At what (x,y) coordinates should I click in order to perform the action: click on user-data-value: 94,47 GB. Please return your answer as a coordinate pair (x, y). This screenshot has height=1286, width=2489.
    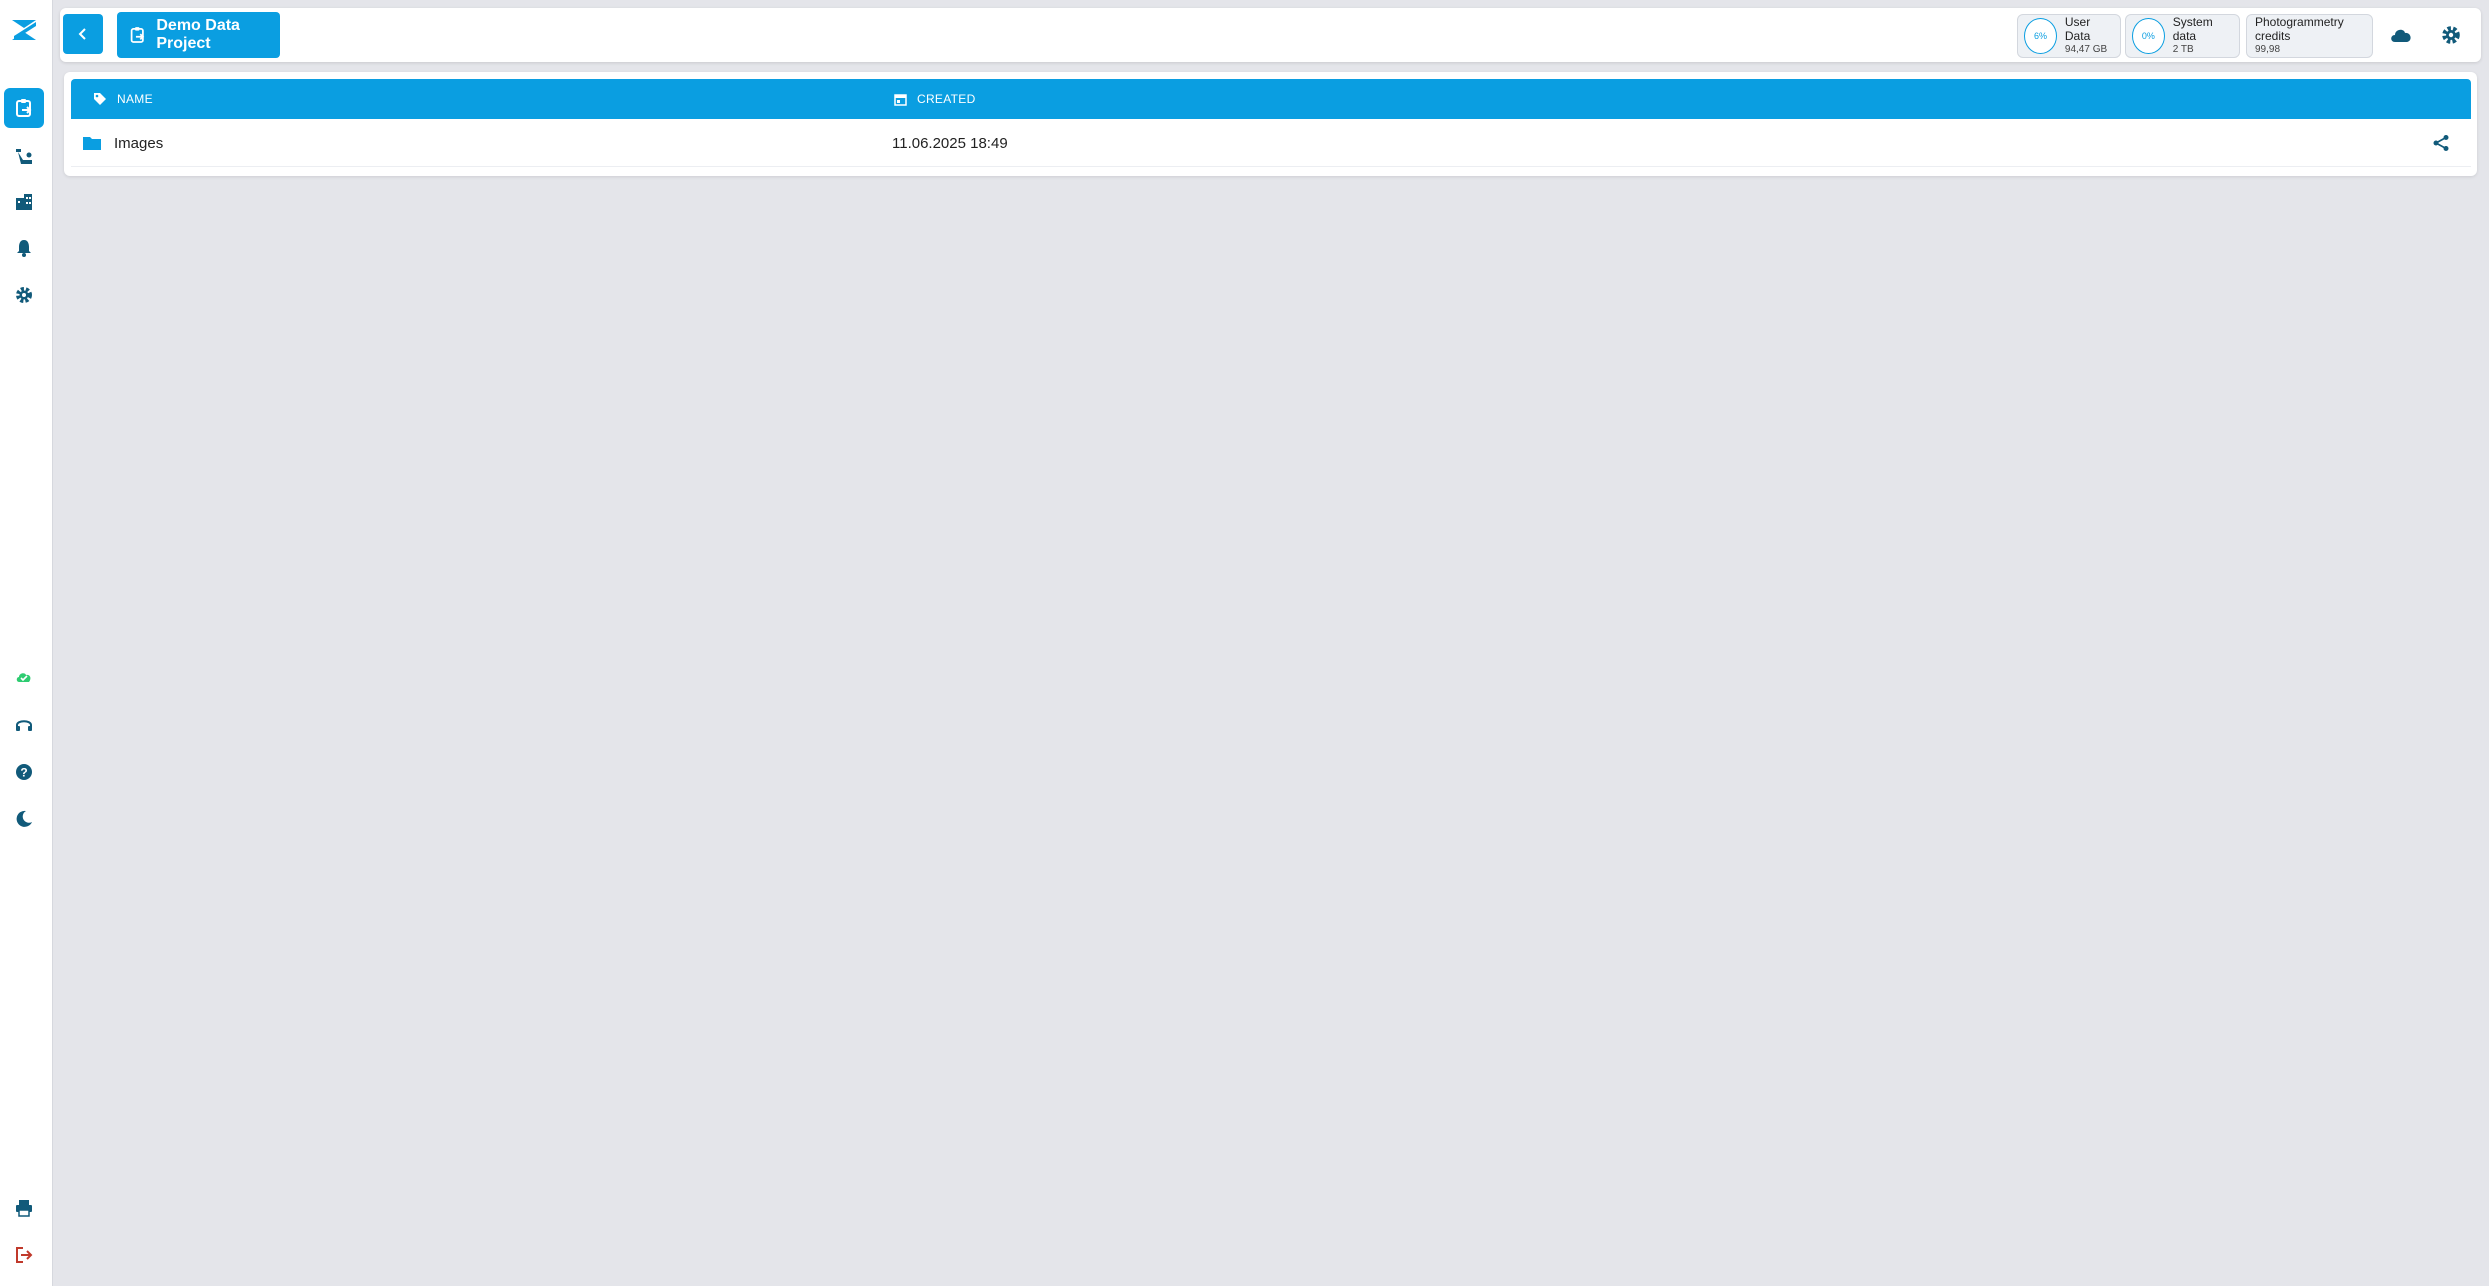
    Looking at the image, I should click on (2086, 49).